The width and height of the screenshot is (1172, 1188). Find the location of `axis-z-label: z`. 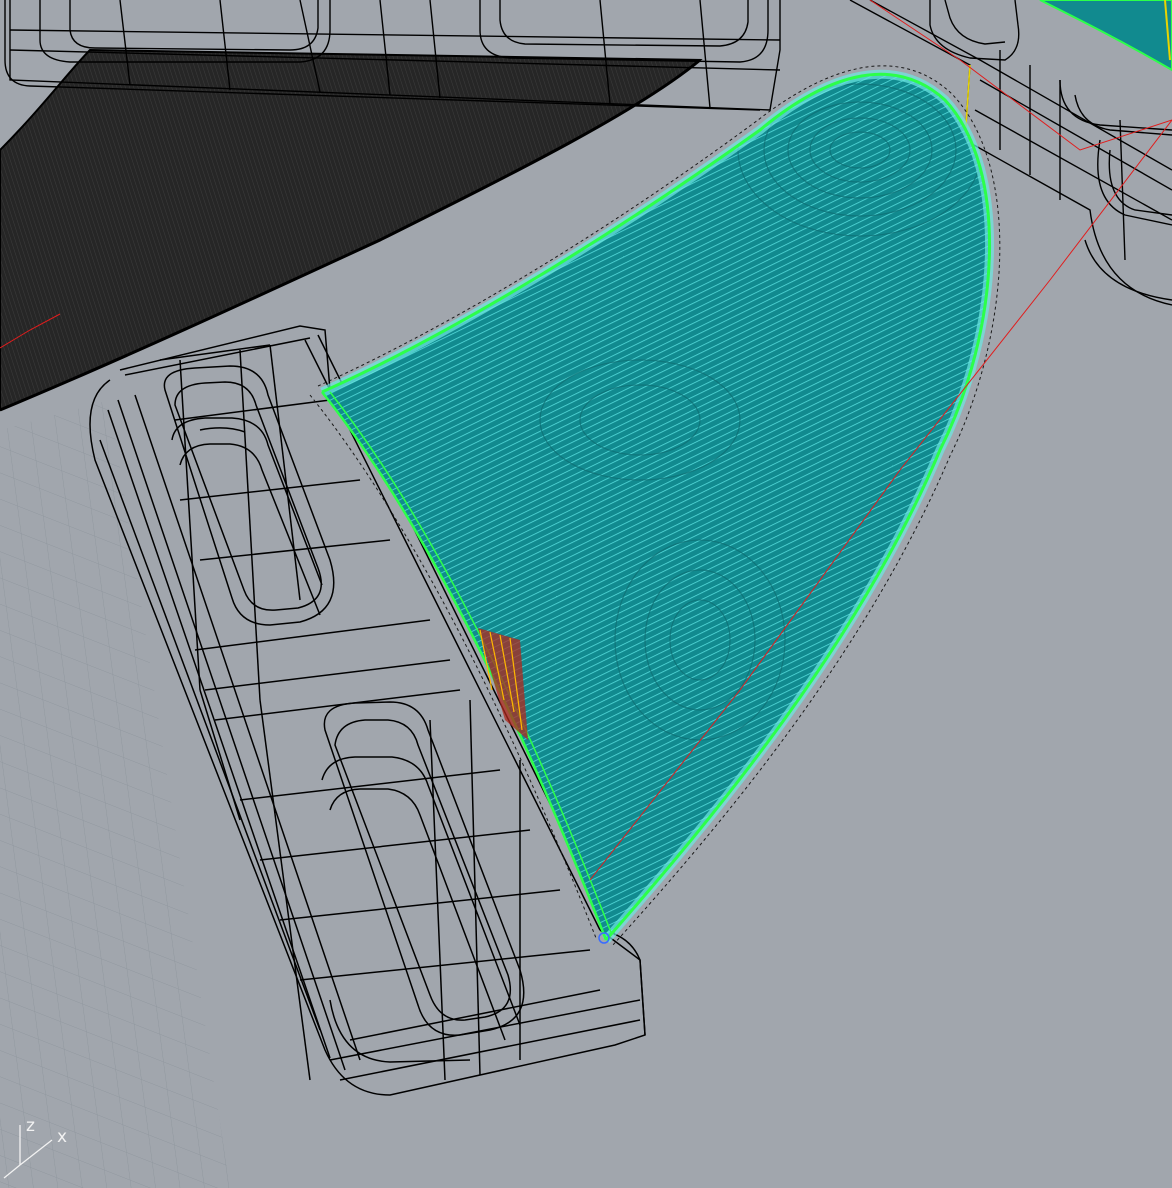

axis-z-label: z is located at coordinates (30, 1126).